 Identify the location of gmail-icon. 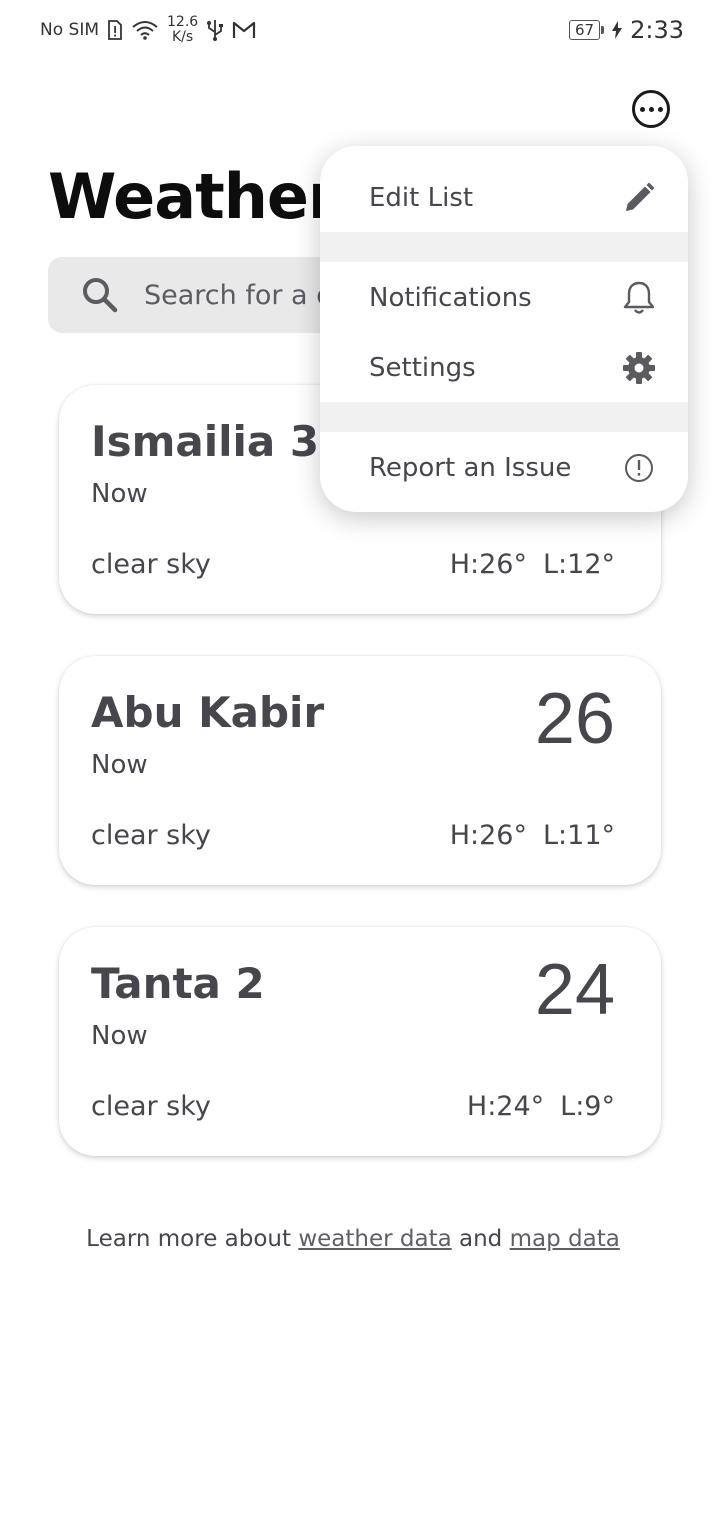
(244, 29).